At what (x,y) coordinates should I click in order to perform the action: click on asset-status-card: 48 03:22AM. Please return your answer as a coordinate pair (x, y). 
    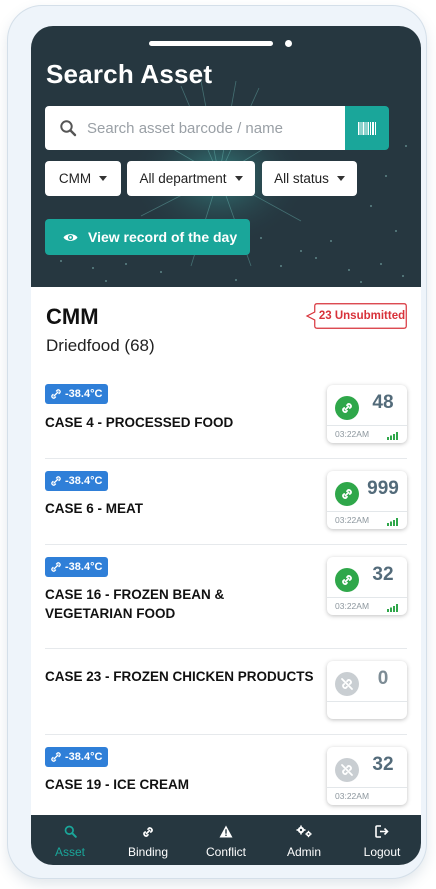
    Looking at the image, I should click on (367, 414).